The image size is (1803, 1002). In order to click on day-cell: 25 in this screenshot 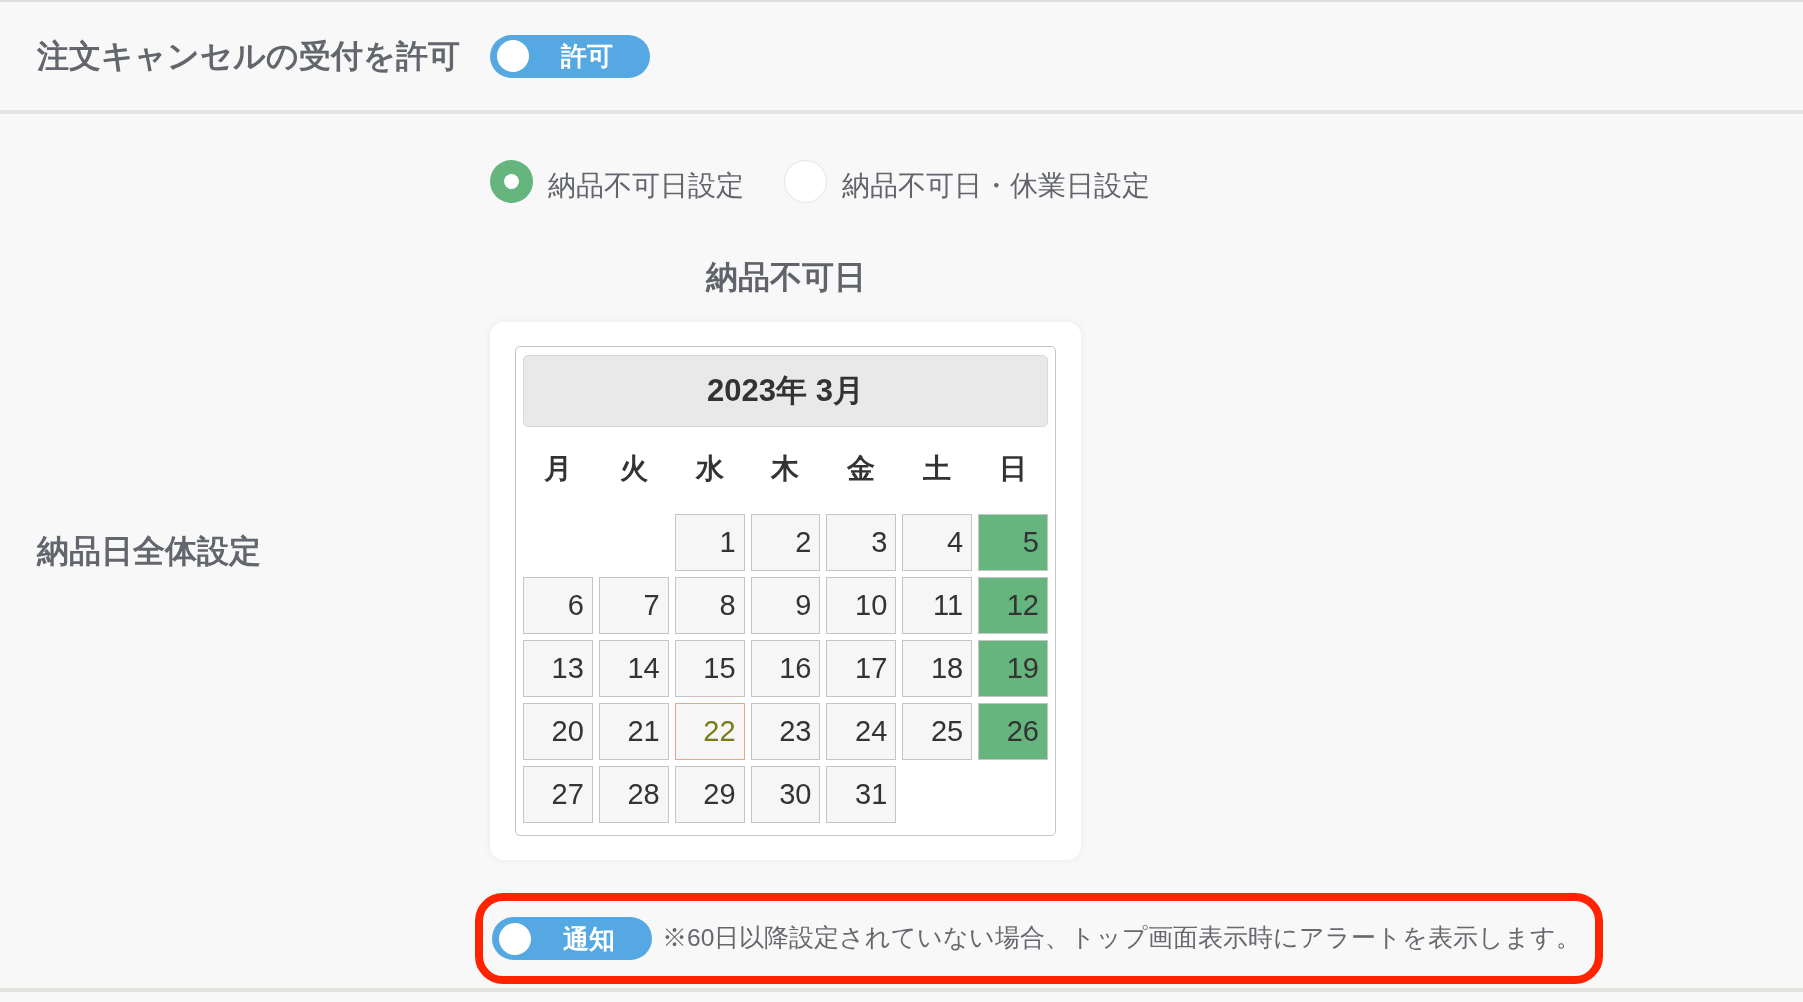, I will do `click(937, 731)`.